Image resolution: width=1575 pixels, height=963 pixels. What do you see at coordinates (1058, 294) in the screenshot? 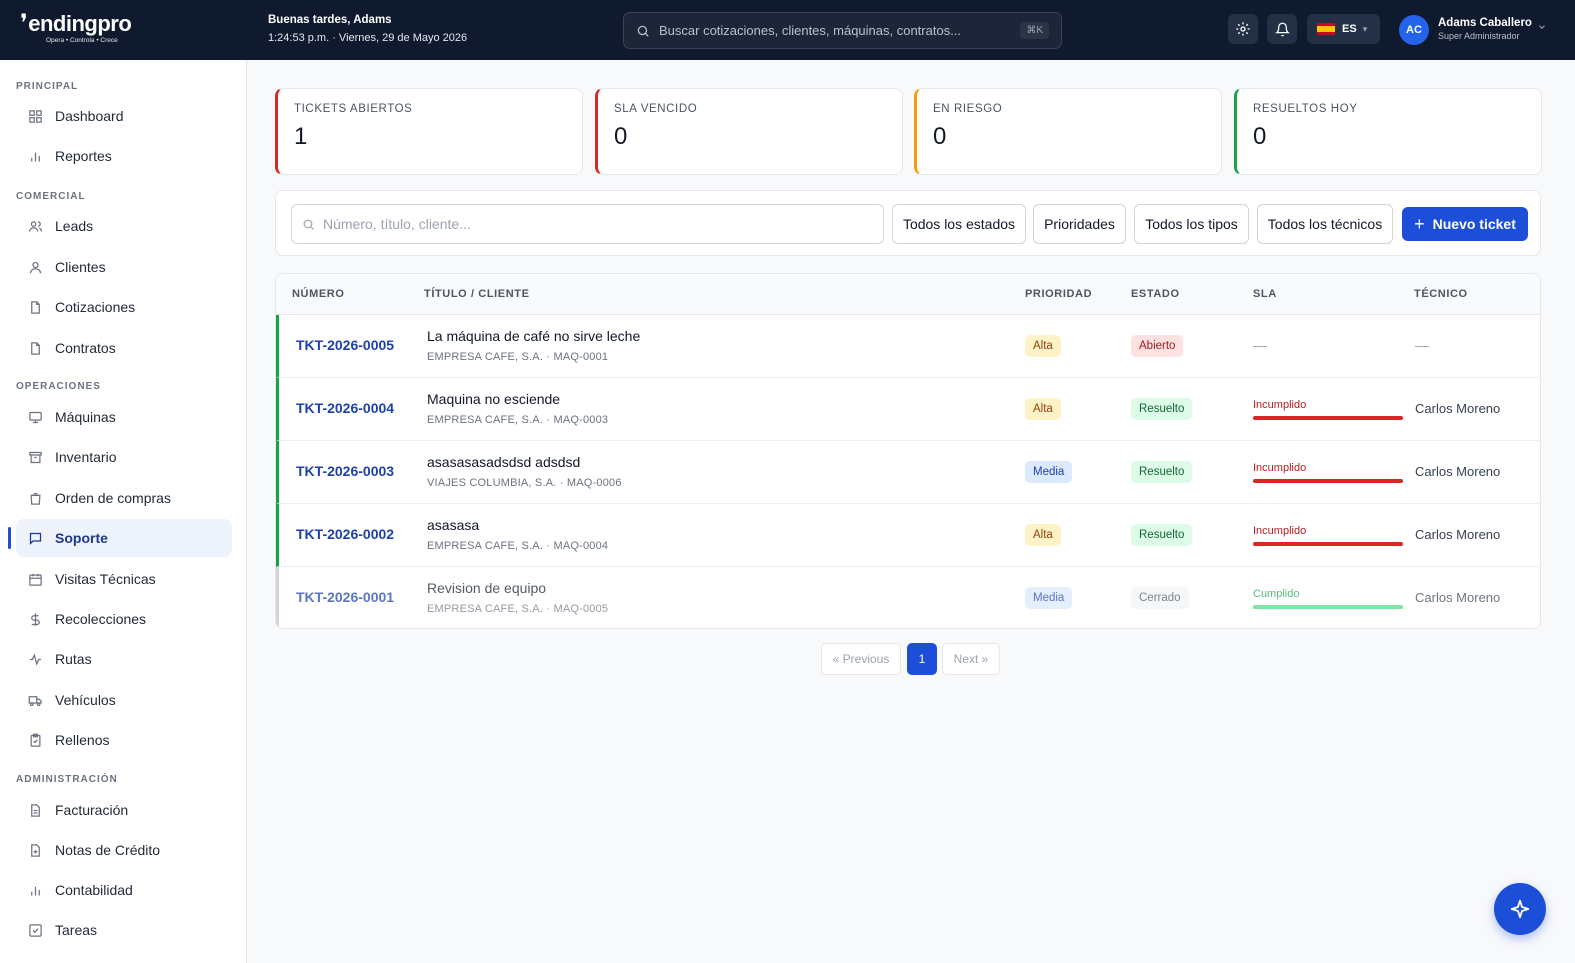
I see `column-header-prioridad: PRIORIDAD` at bounding box center [1058, 294].